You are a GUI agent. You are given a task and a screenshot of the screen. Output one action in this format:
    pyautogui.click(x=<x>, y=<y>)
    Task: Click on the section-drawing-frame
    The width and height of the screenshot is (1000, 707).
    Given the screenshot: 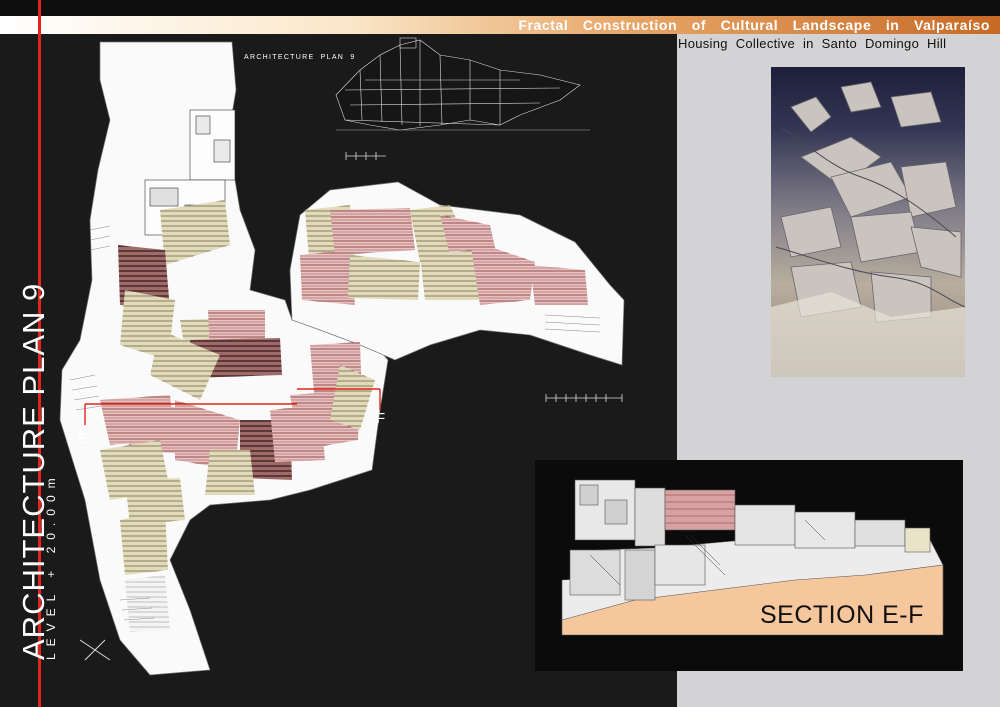 What is the action you would take?
    pyautogui.click(x=749, y=565)
    